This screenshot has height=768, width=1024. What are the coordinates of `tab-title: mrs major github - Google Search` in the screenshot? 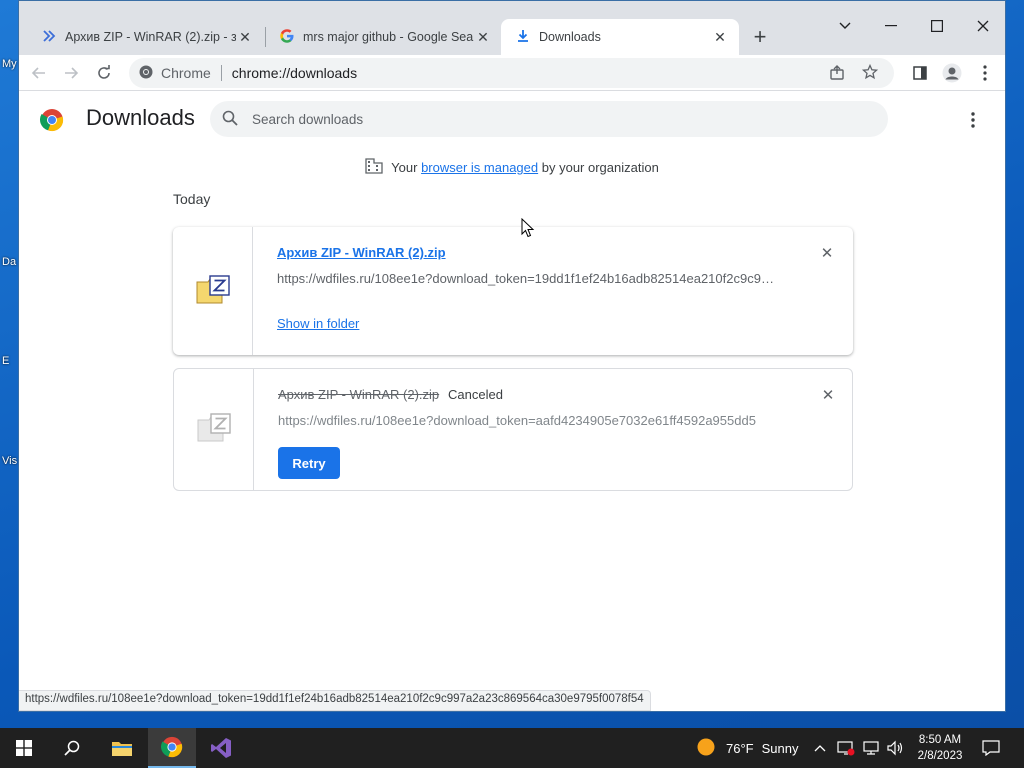 It's located at (388, 37).